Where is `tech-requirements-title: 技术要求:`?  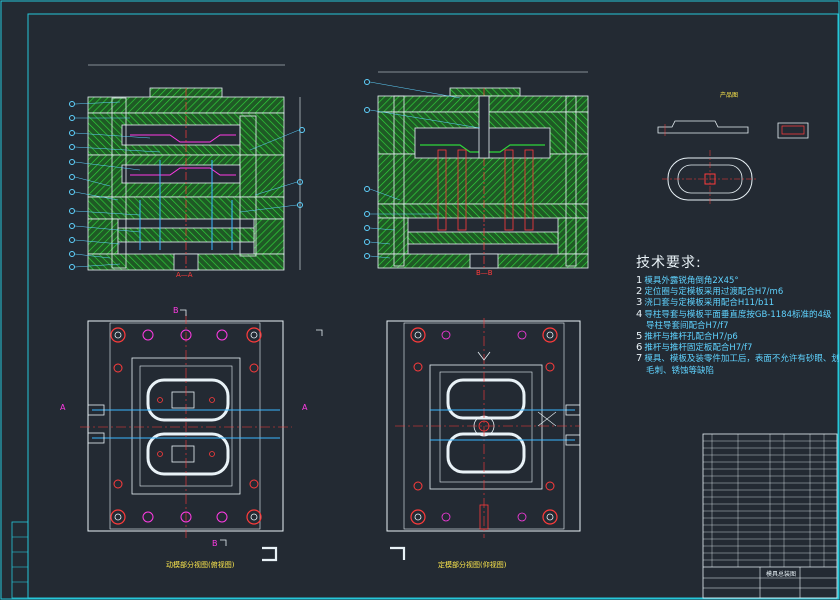 tech-requirements-title: 技术要求: is located at coordinates (669, 263).